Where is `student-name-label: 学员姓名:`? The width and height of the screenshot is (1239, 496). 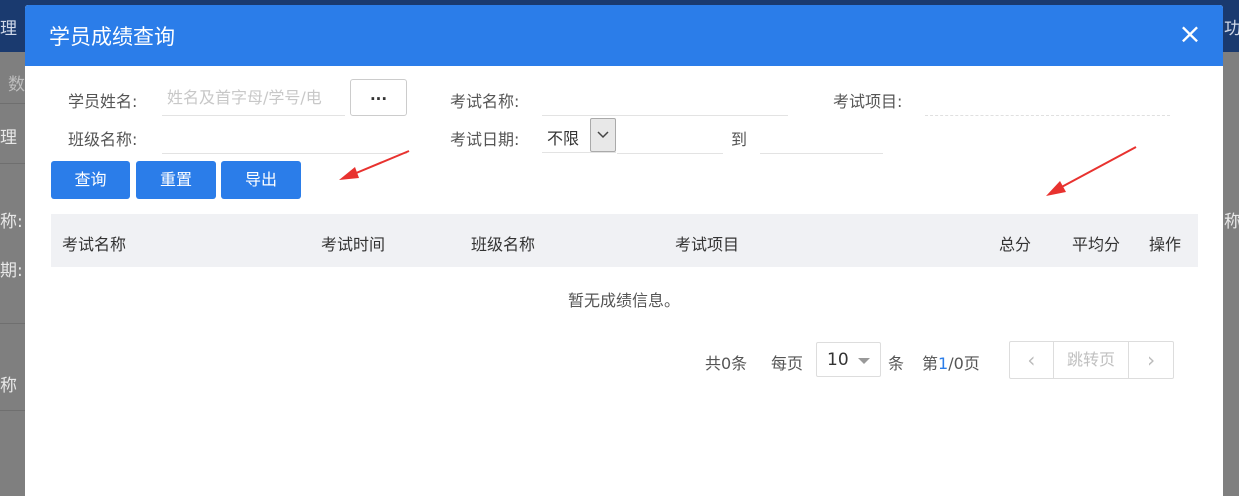 student-name-label: 学员姓名: is located at coordinates (103, 101).